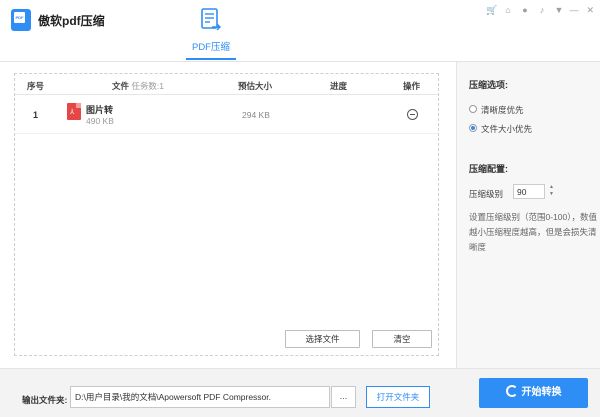  Describe the element at coordinates (488, 169) in the screenshot. I see `compress-config-title: 压缩配置:` at that location.